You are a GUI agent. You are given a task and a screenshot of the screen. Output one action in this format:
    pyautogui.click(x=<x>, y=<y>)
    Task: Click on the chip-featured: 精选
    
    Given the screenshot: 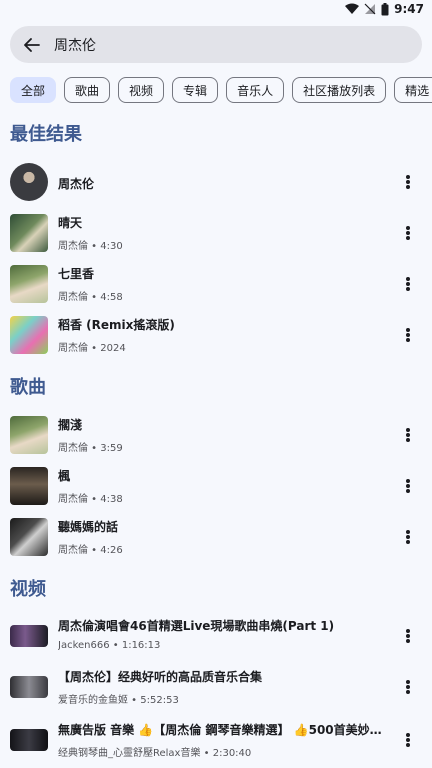 What is the action you would take?
    pyautogui.click(x=413, y=90)
    